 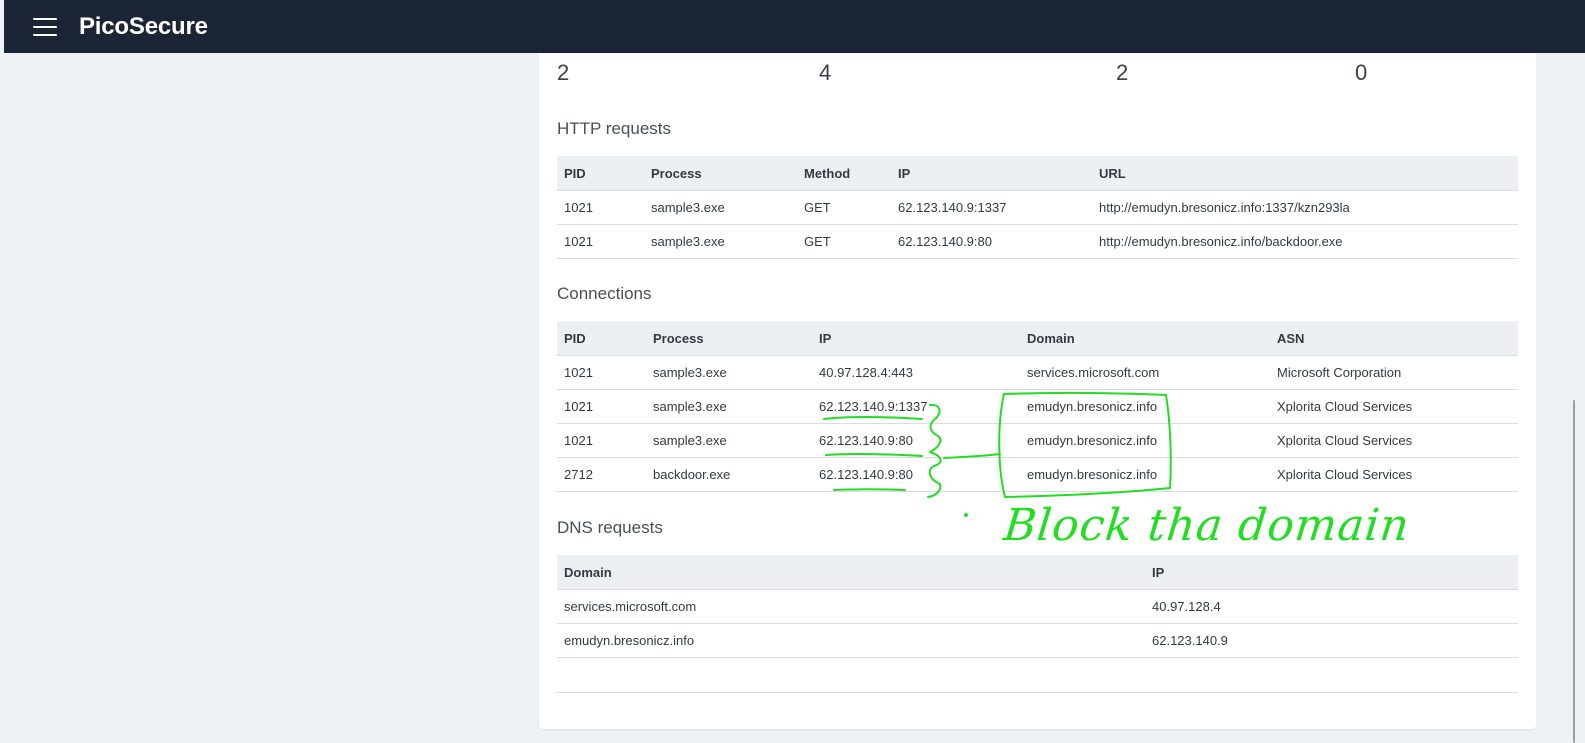 What do you see at coordinates (45, 26) in the screenshot?
I see `hamburger-menu-icon` at bounding box center [45, 26].